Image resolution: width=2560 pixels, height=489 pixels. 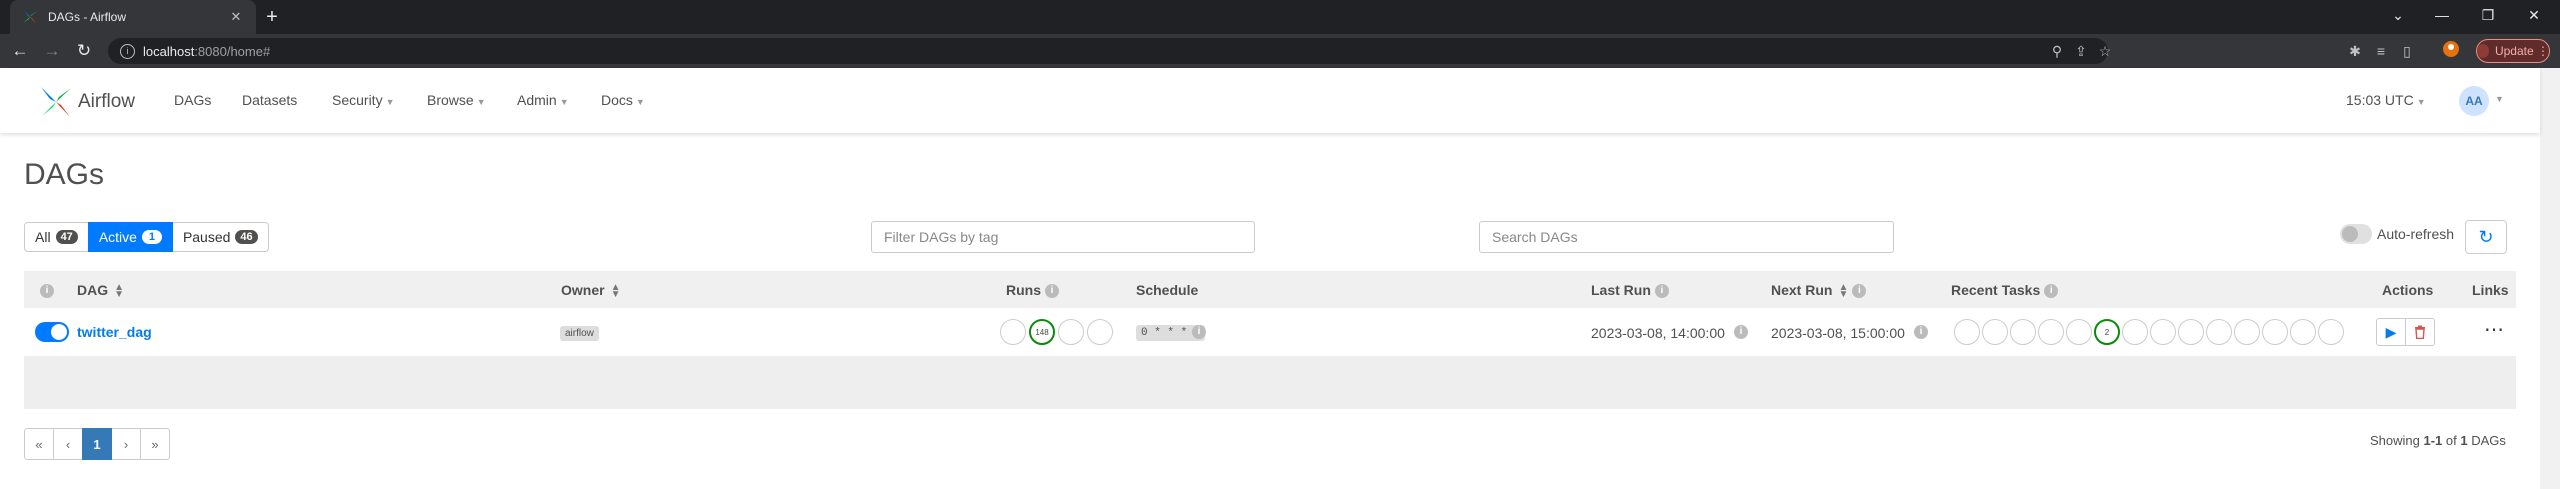 What do you see at coordinates (579, 333) in the screenshot?
I see `owner-tag: airflow` at bounding box center [579, 333].